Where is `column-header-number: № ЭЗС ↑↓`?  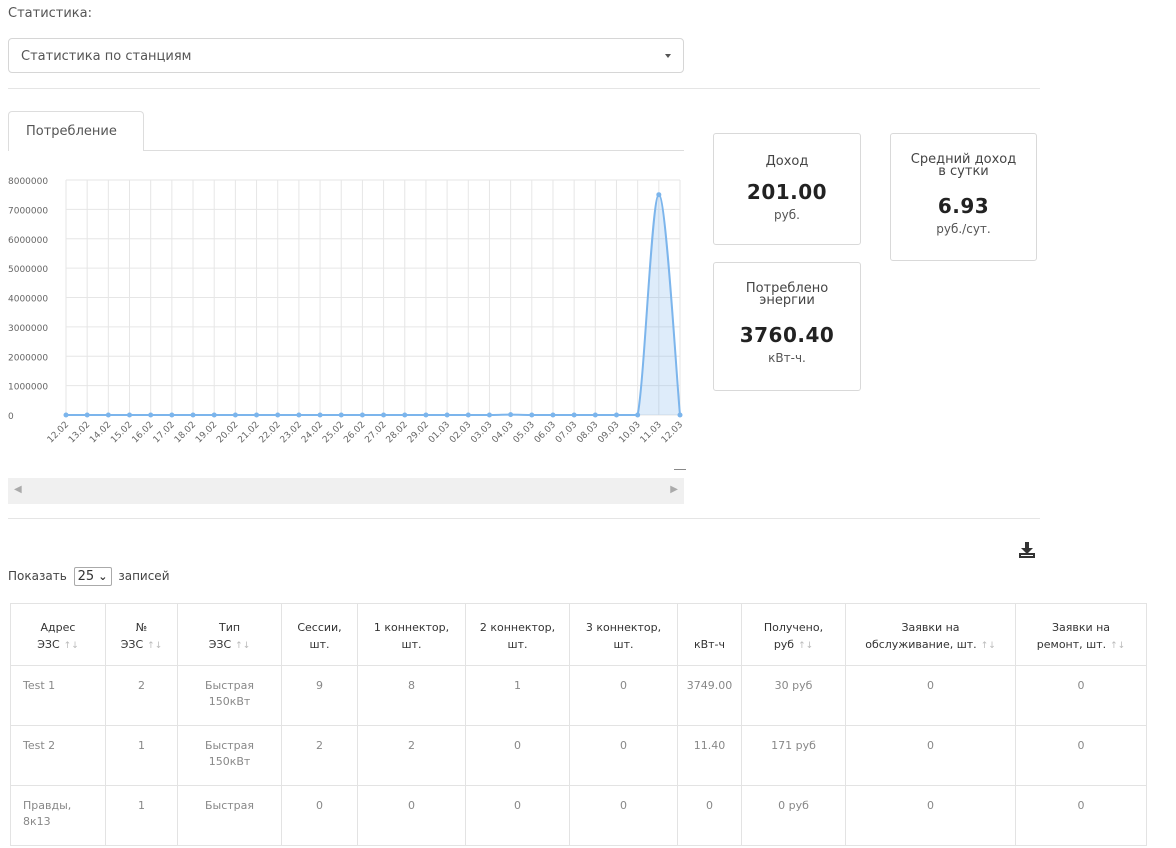 column-header-number: № ЭЗС ↑↓ is located at coordinates (141, 634).